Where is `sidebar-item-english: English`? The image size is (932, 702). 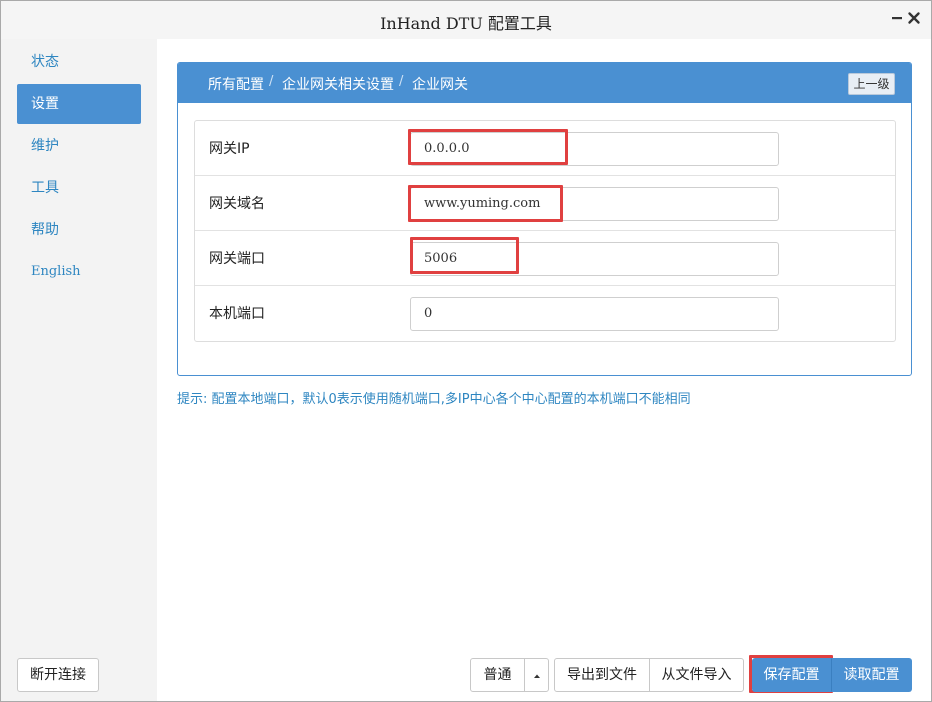 sidebar-item-english: English is located at coordinates (79, 272).